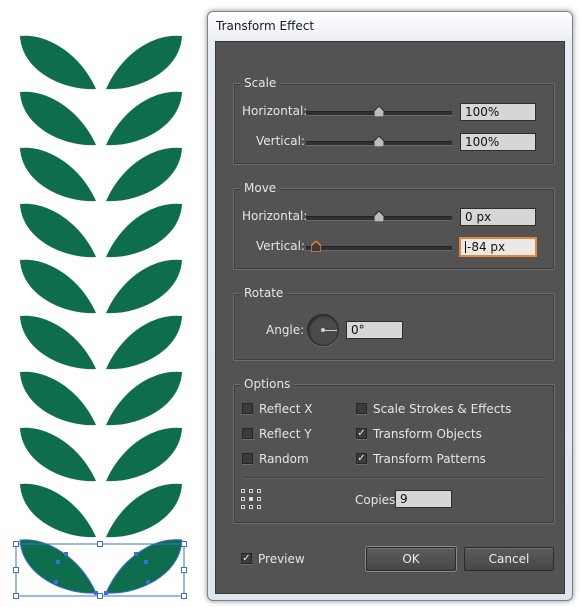  What do you see at coordinates (265, 26) in the screenshot?
I see `dialog-title: Transform Effect` at bounding box center [265, 26].